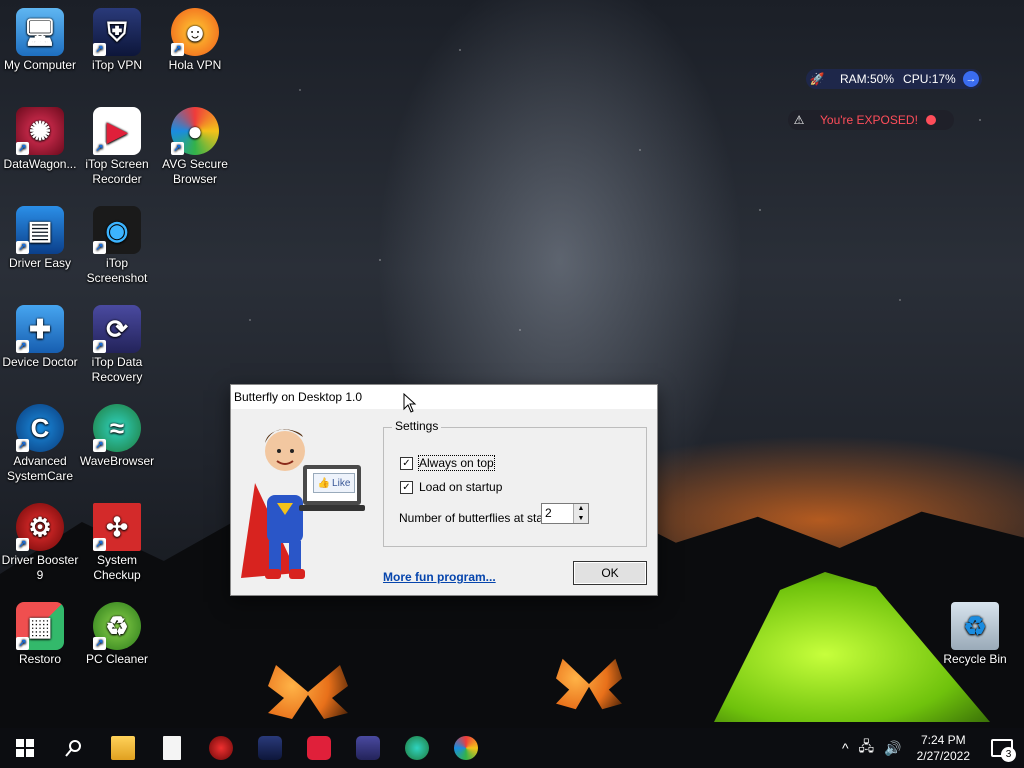 This screenshot has width=1024, height=768. Describe the element at coordinates (40, 468) in the screenshot. I see `desktop-icon-label: Advanced SystemCare` at that location.